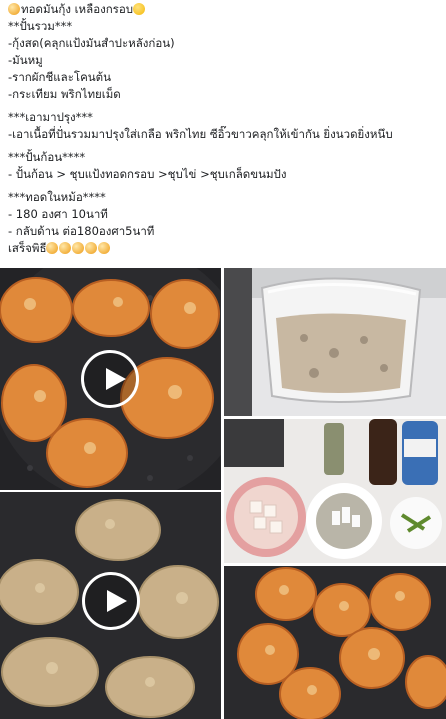 Image resolution: width=446 pixels, height=719 pixels. I want to click on photo-ingredients-bowls, so click(335, 491).